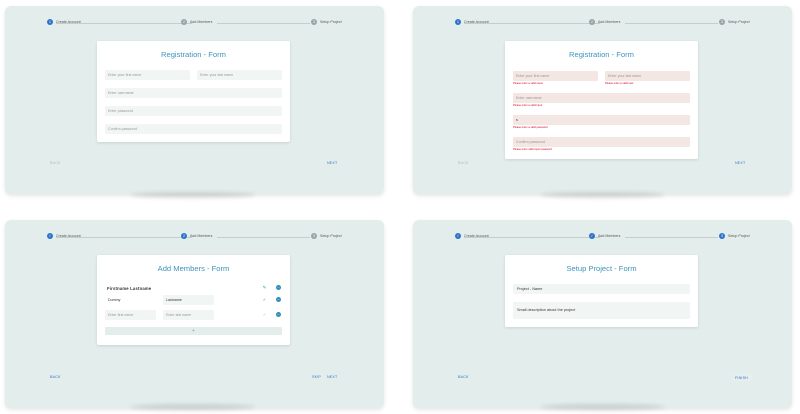  I want to click on password-field: s, so click(601, 120).